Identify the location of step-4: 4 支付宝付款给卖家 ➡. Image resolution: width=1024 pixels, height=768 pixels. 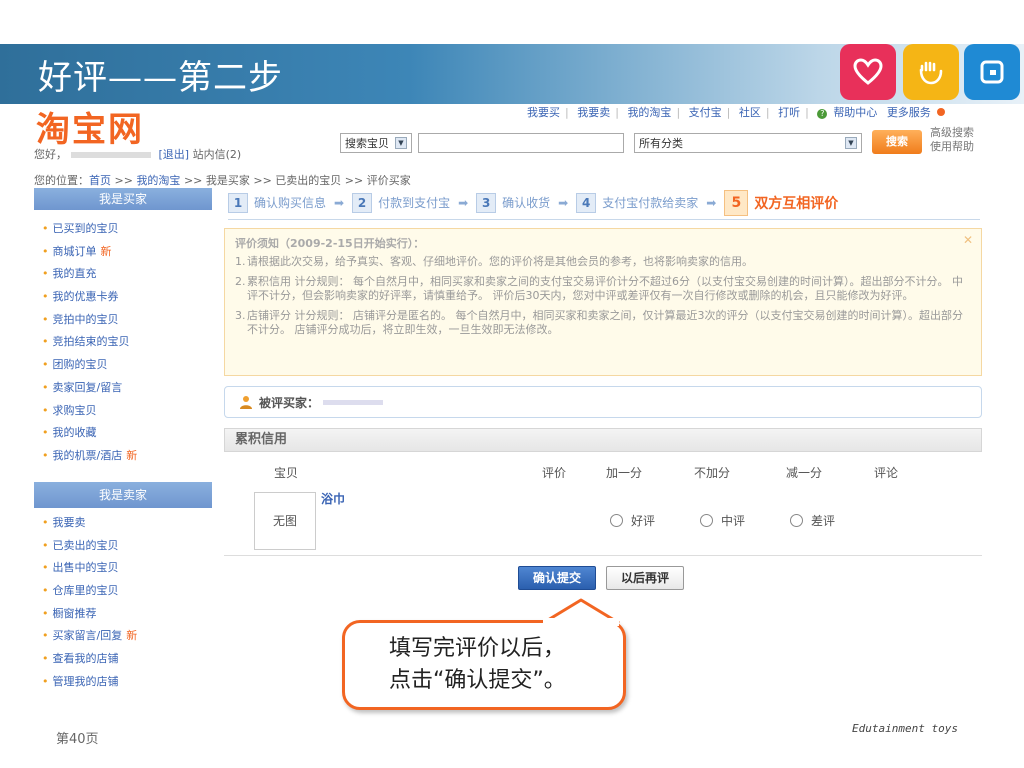
(646, 202).